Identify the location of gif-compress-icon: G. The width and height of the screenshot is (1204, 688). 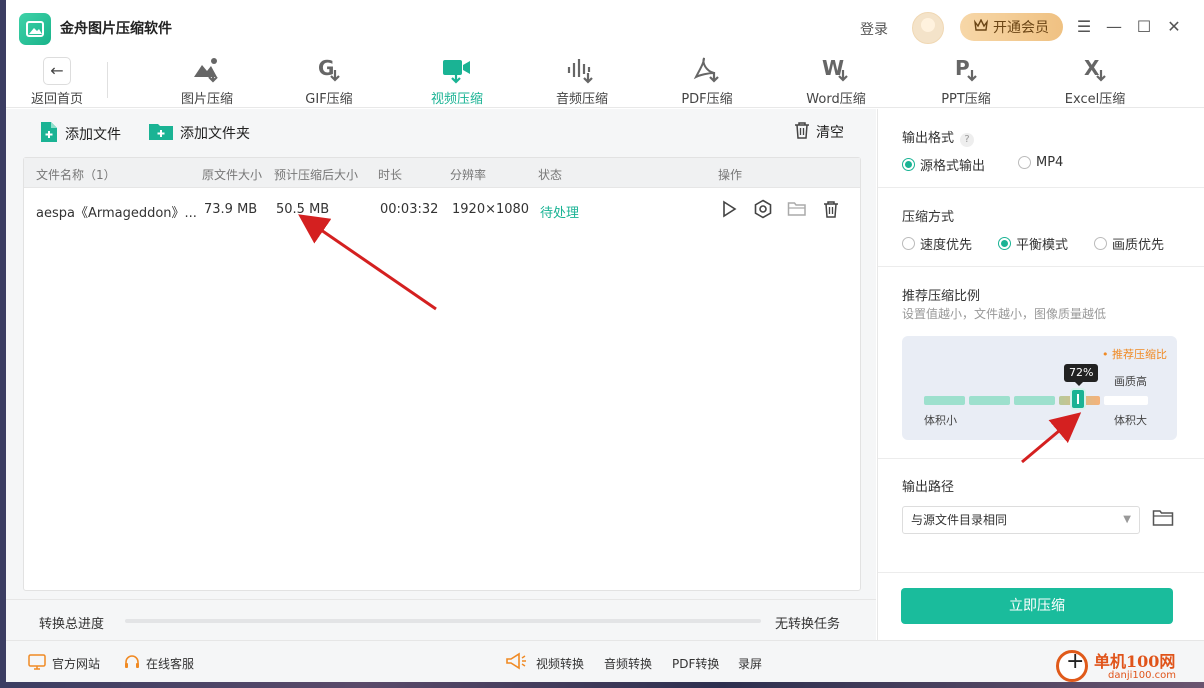
(329, 70).